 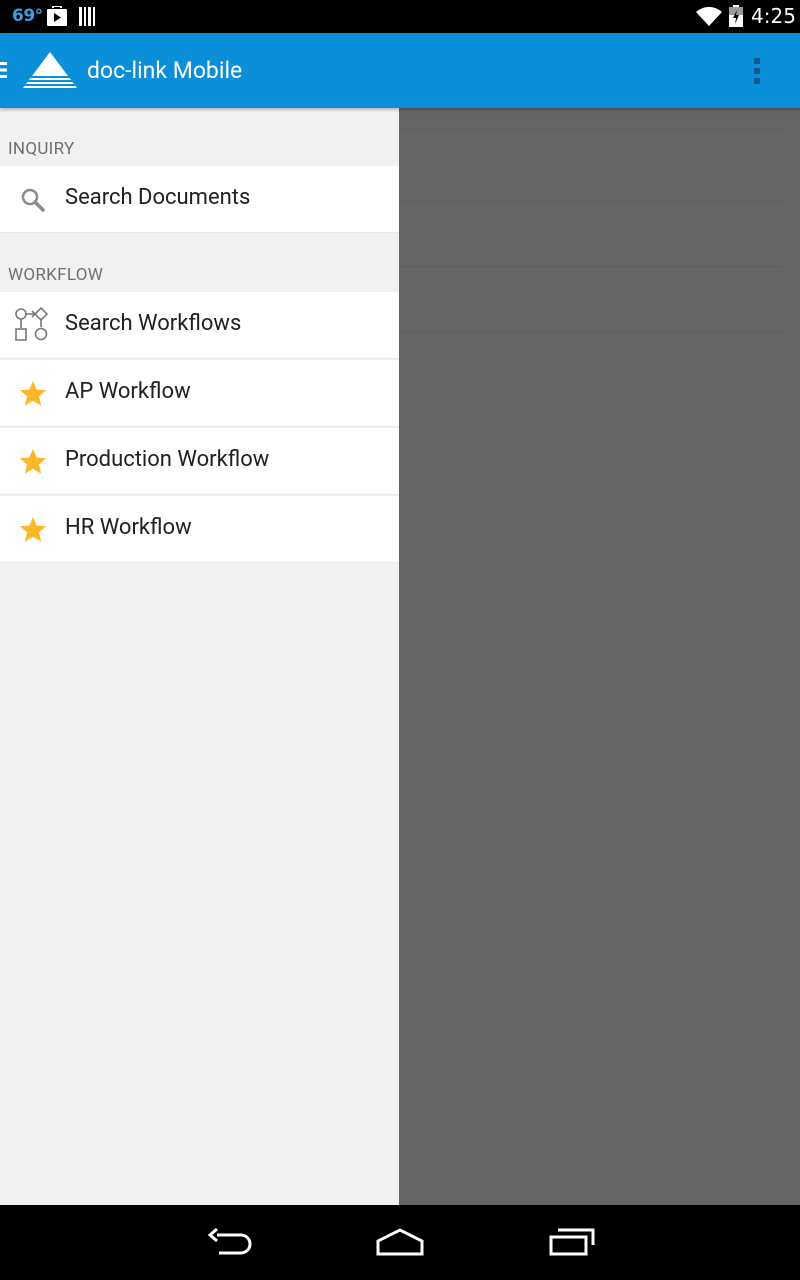 I want to click on workflow-icon, so click(x=32, y=324).